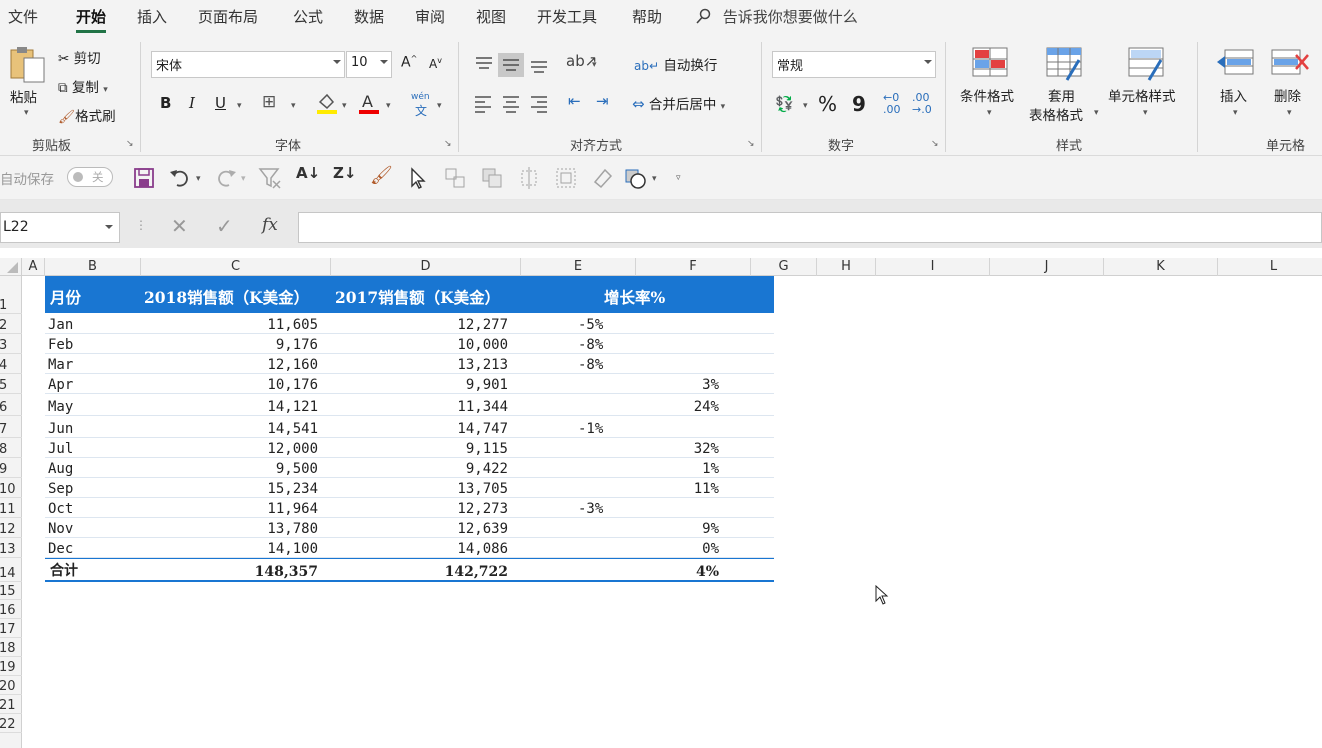  I want to click on copy-button: ⧉ 复制 ▾, so click(83, 86).